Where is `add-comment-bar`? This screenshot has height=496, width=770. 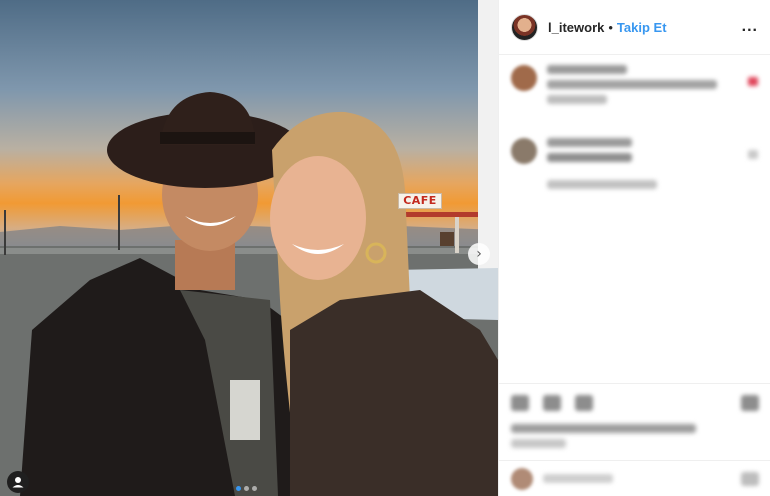 add-comment-bar is located at coordinates (634, 478).